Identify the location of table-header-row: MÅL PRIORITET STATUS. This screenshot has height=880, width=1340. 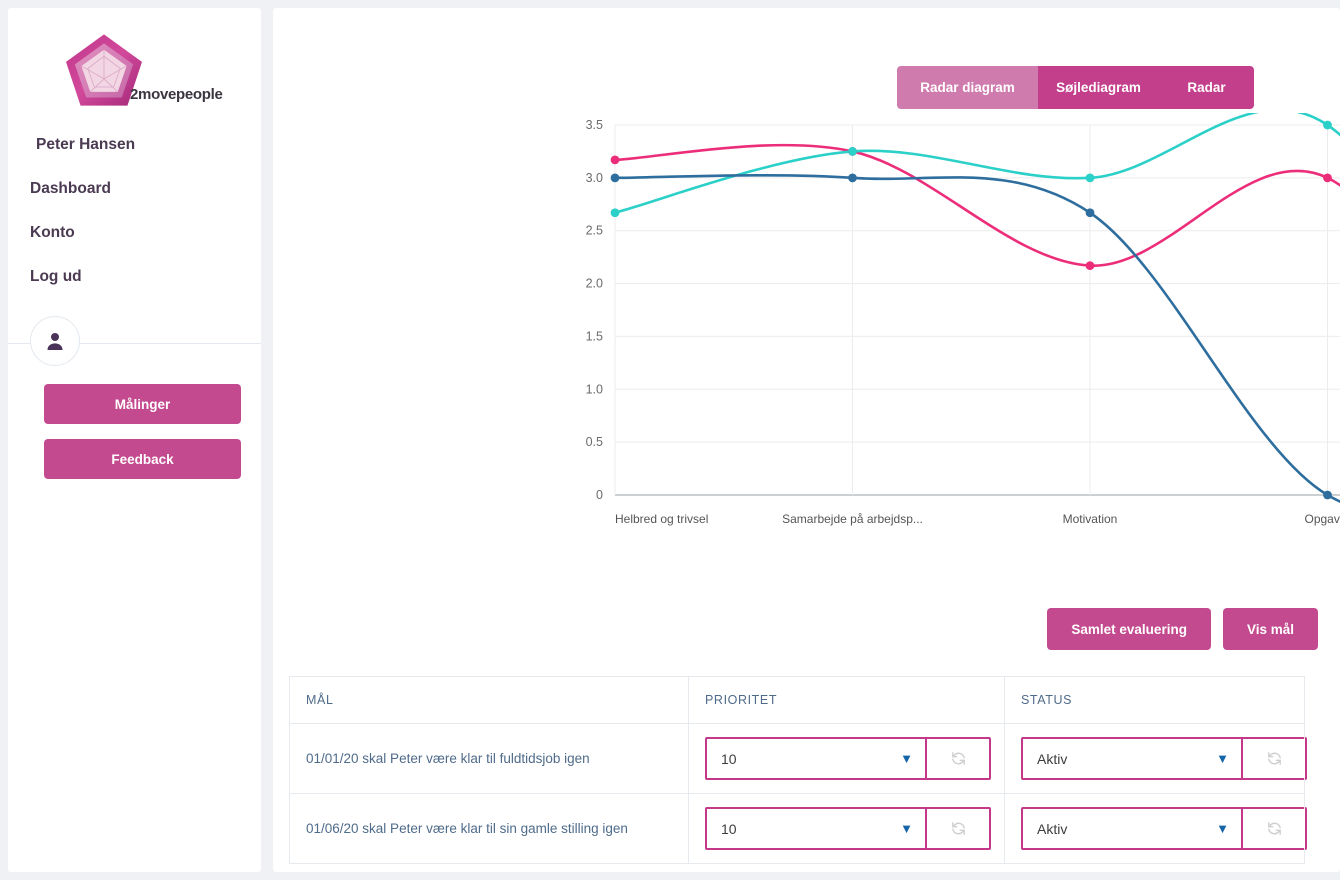
(797, 700).